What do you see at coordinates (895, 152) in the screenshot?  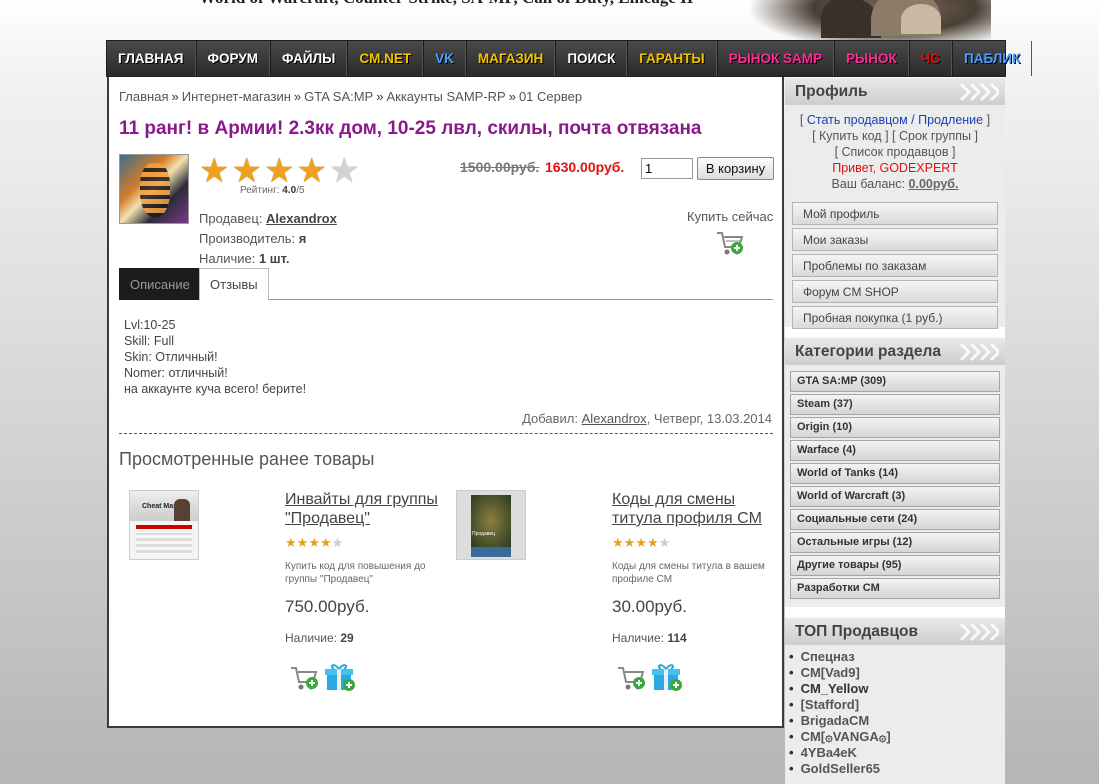 I see `sellers-list-link: Список продавцов` at bounding box center [895, 152].